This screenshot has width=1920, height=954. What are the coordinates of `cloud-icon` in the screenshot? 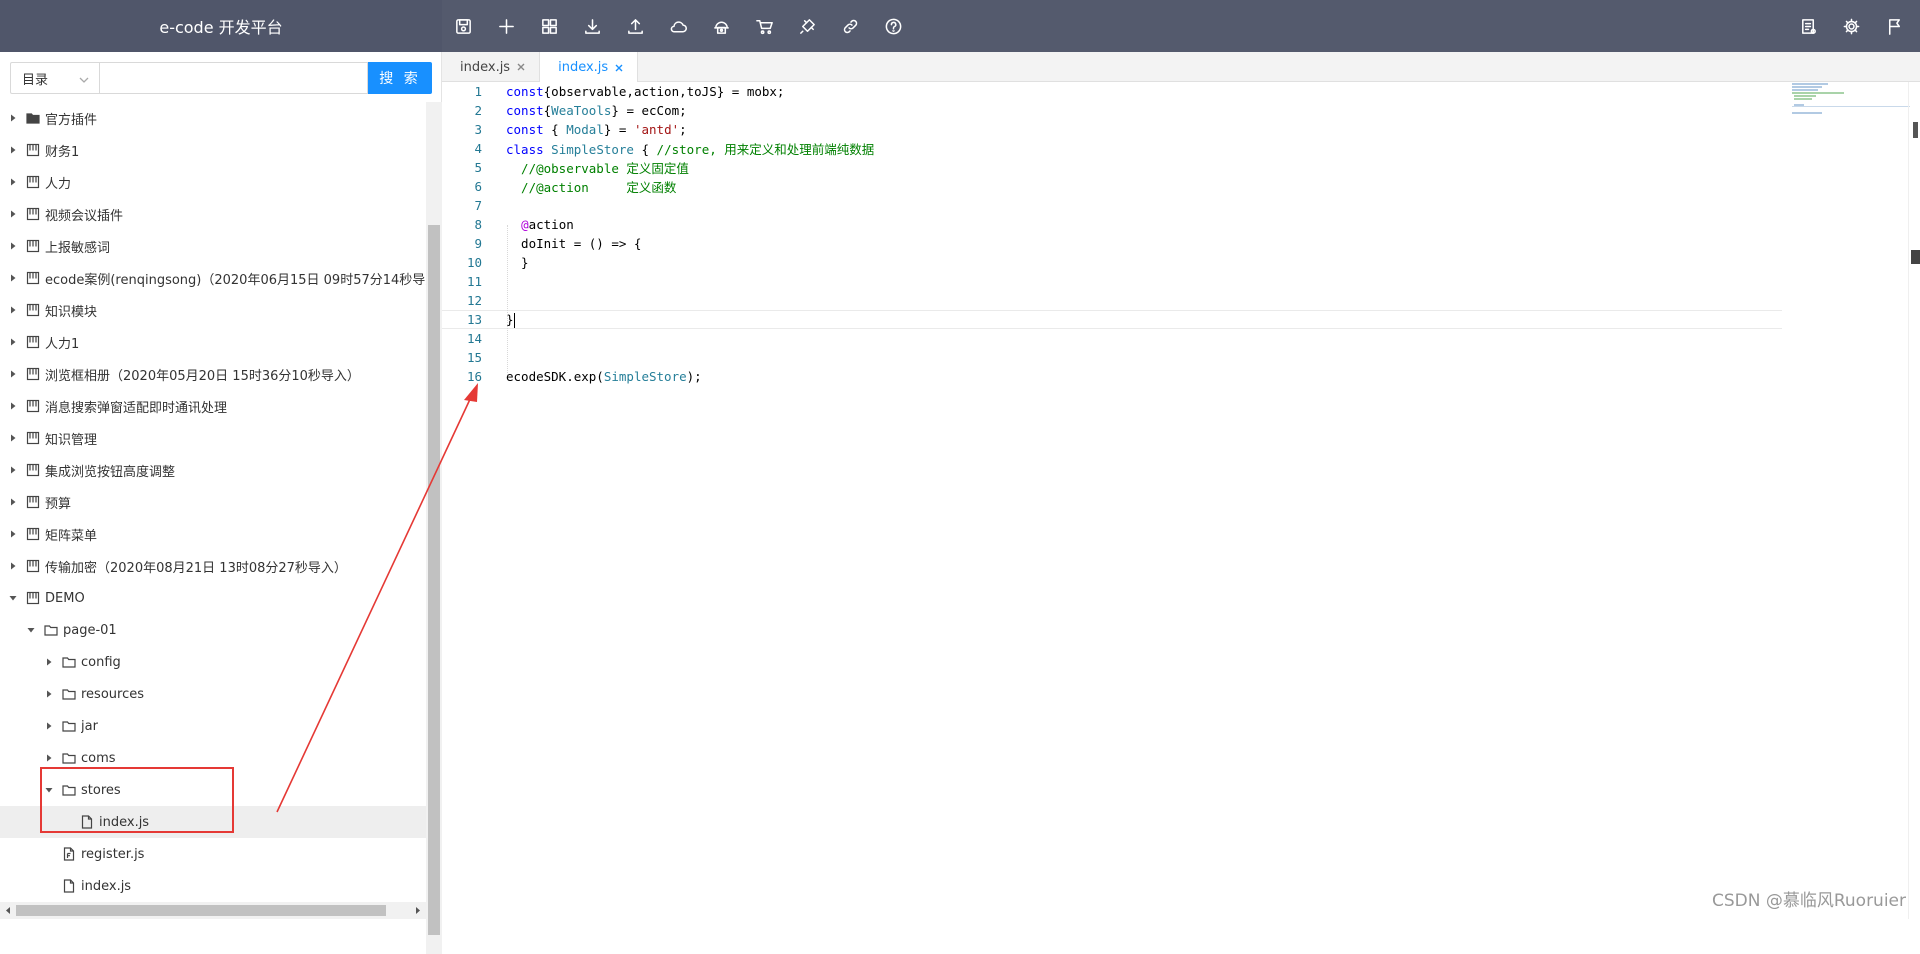 It's located at (678, 26).